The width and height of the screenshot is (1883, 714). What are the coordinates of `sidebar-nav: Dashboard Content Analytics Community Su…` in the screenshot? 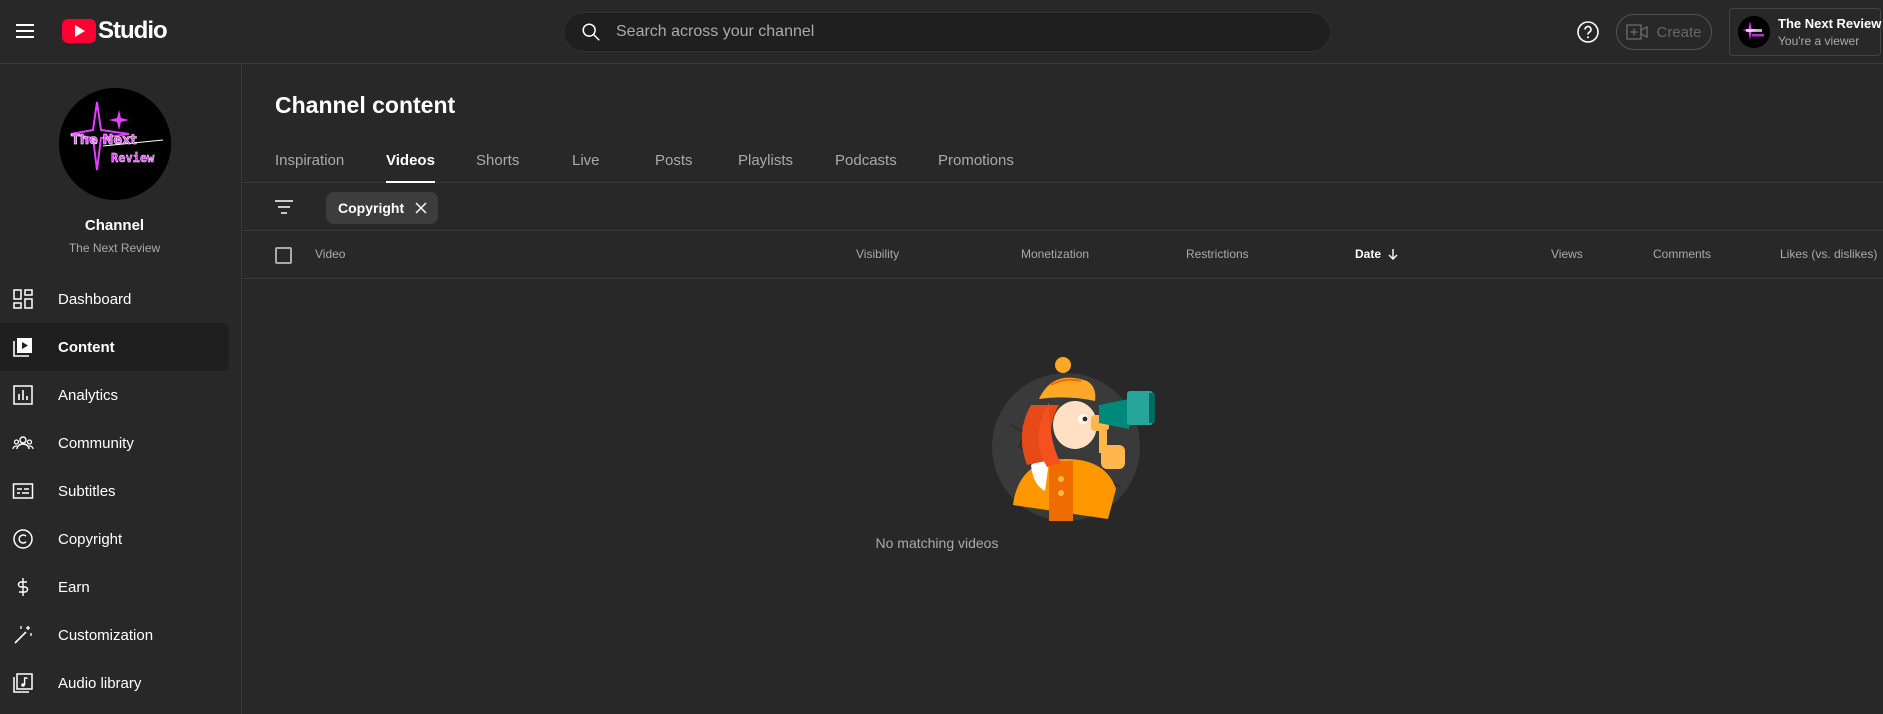 It's located at (121, 491).